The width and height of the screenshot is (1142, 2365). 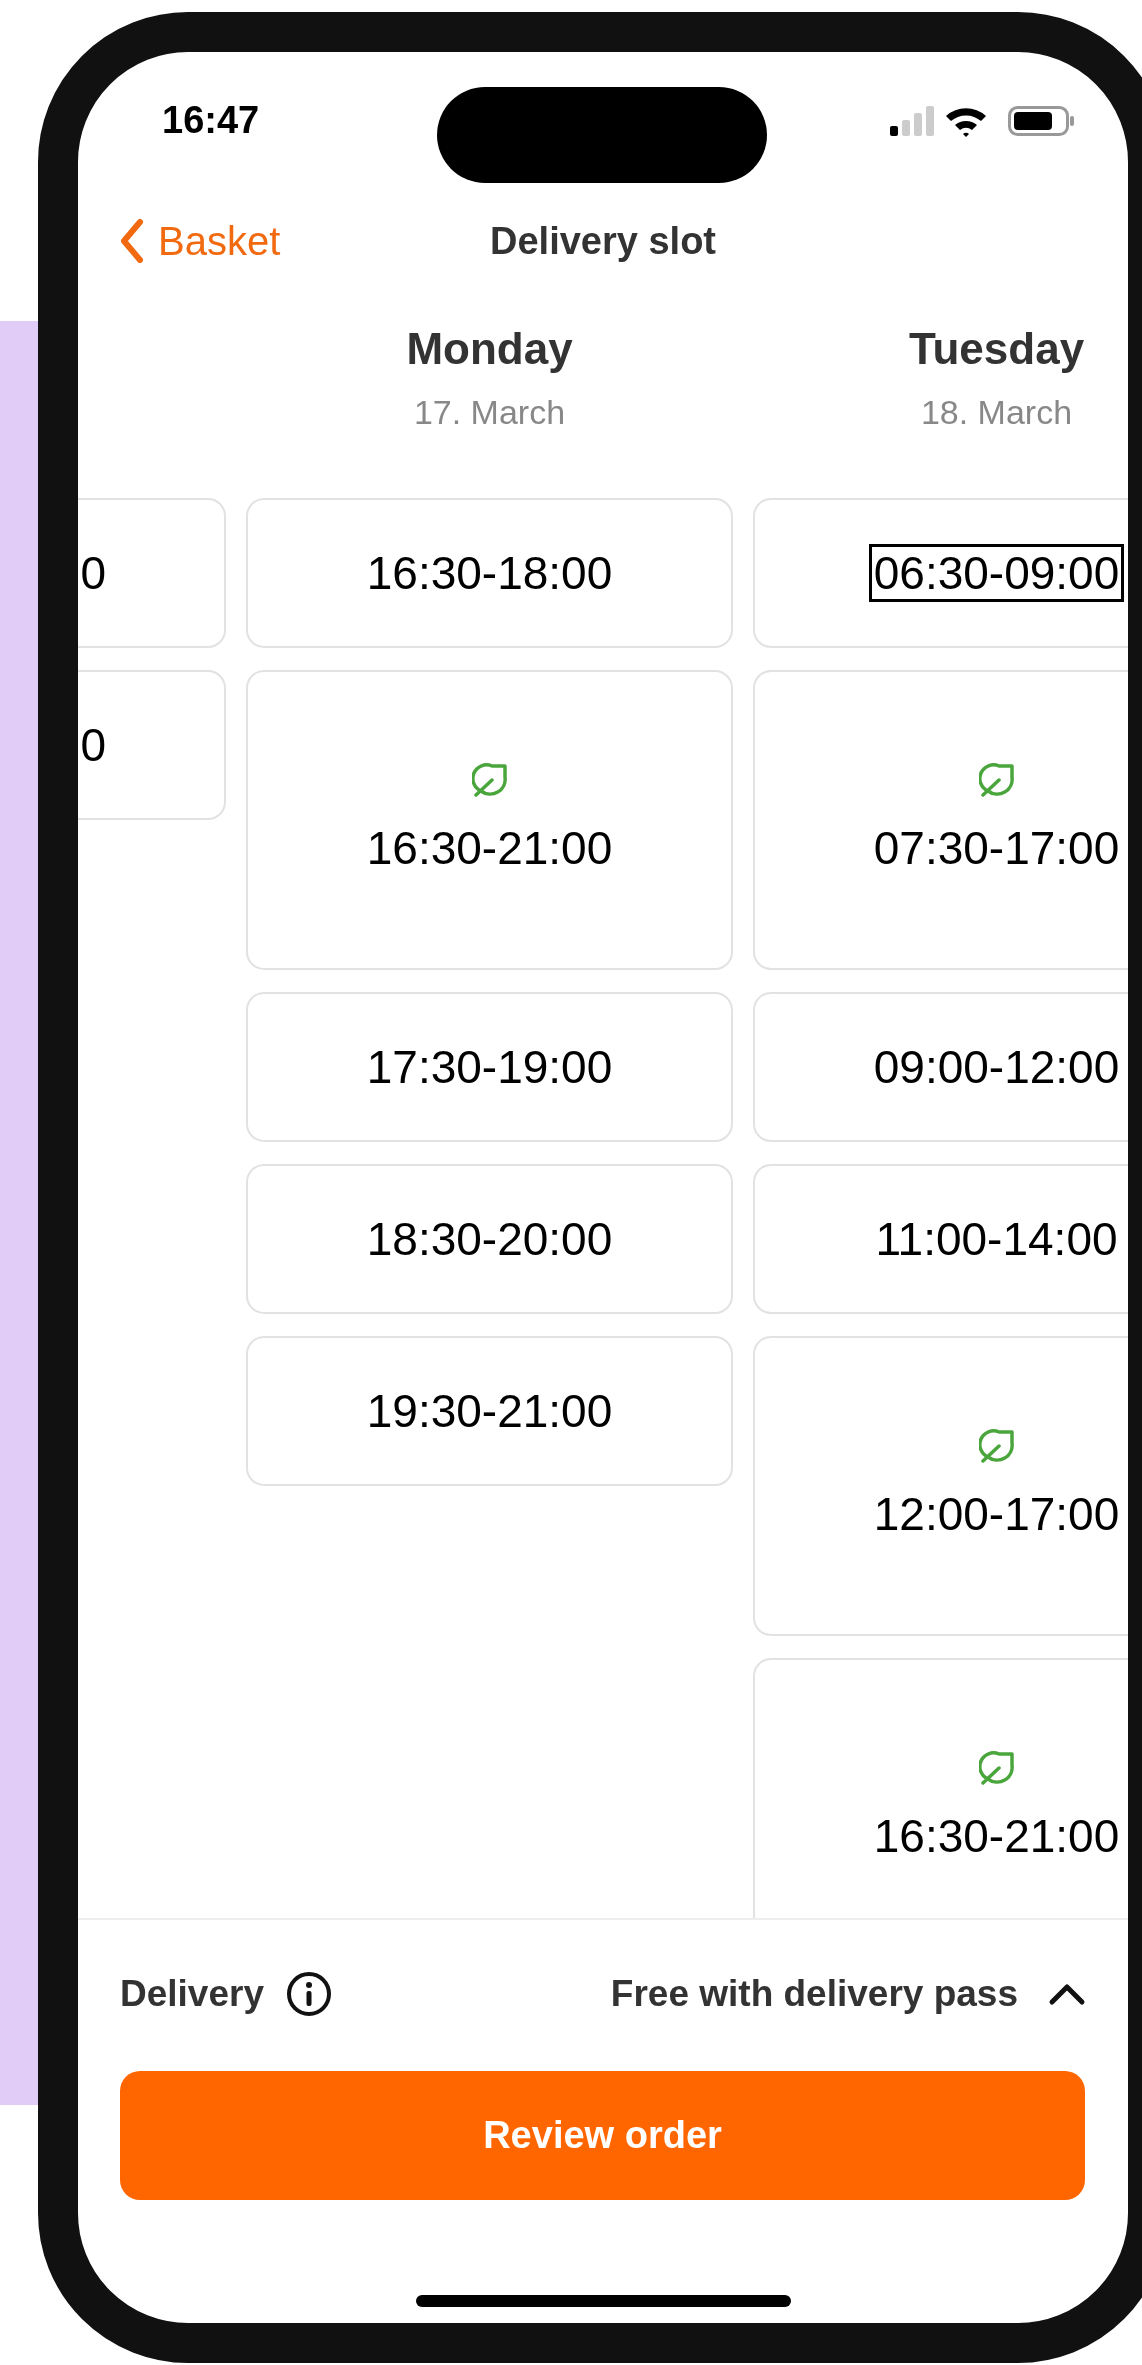 I want to click on delivery-slot-card: 19:30-21:00, so click(x=489, y=1411).